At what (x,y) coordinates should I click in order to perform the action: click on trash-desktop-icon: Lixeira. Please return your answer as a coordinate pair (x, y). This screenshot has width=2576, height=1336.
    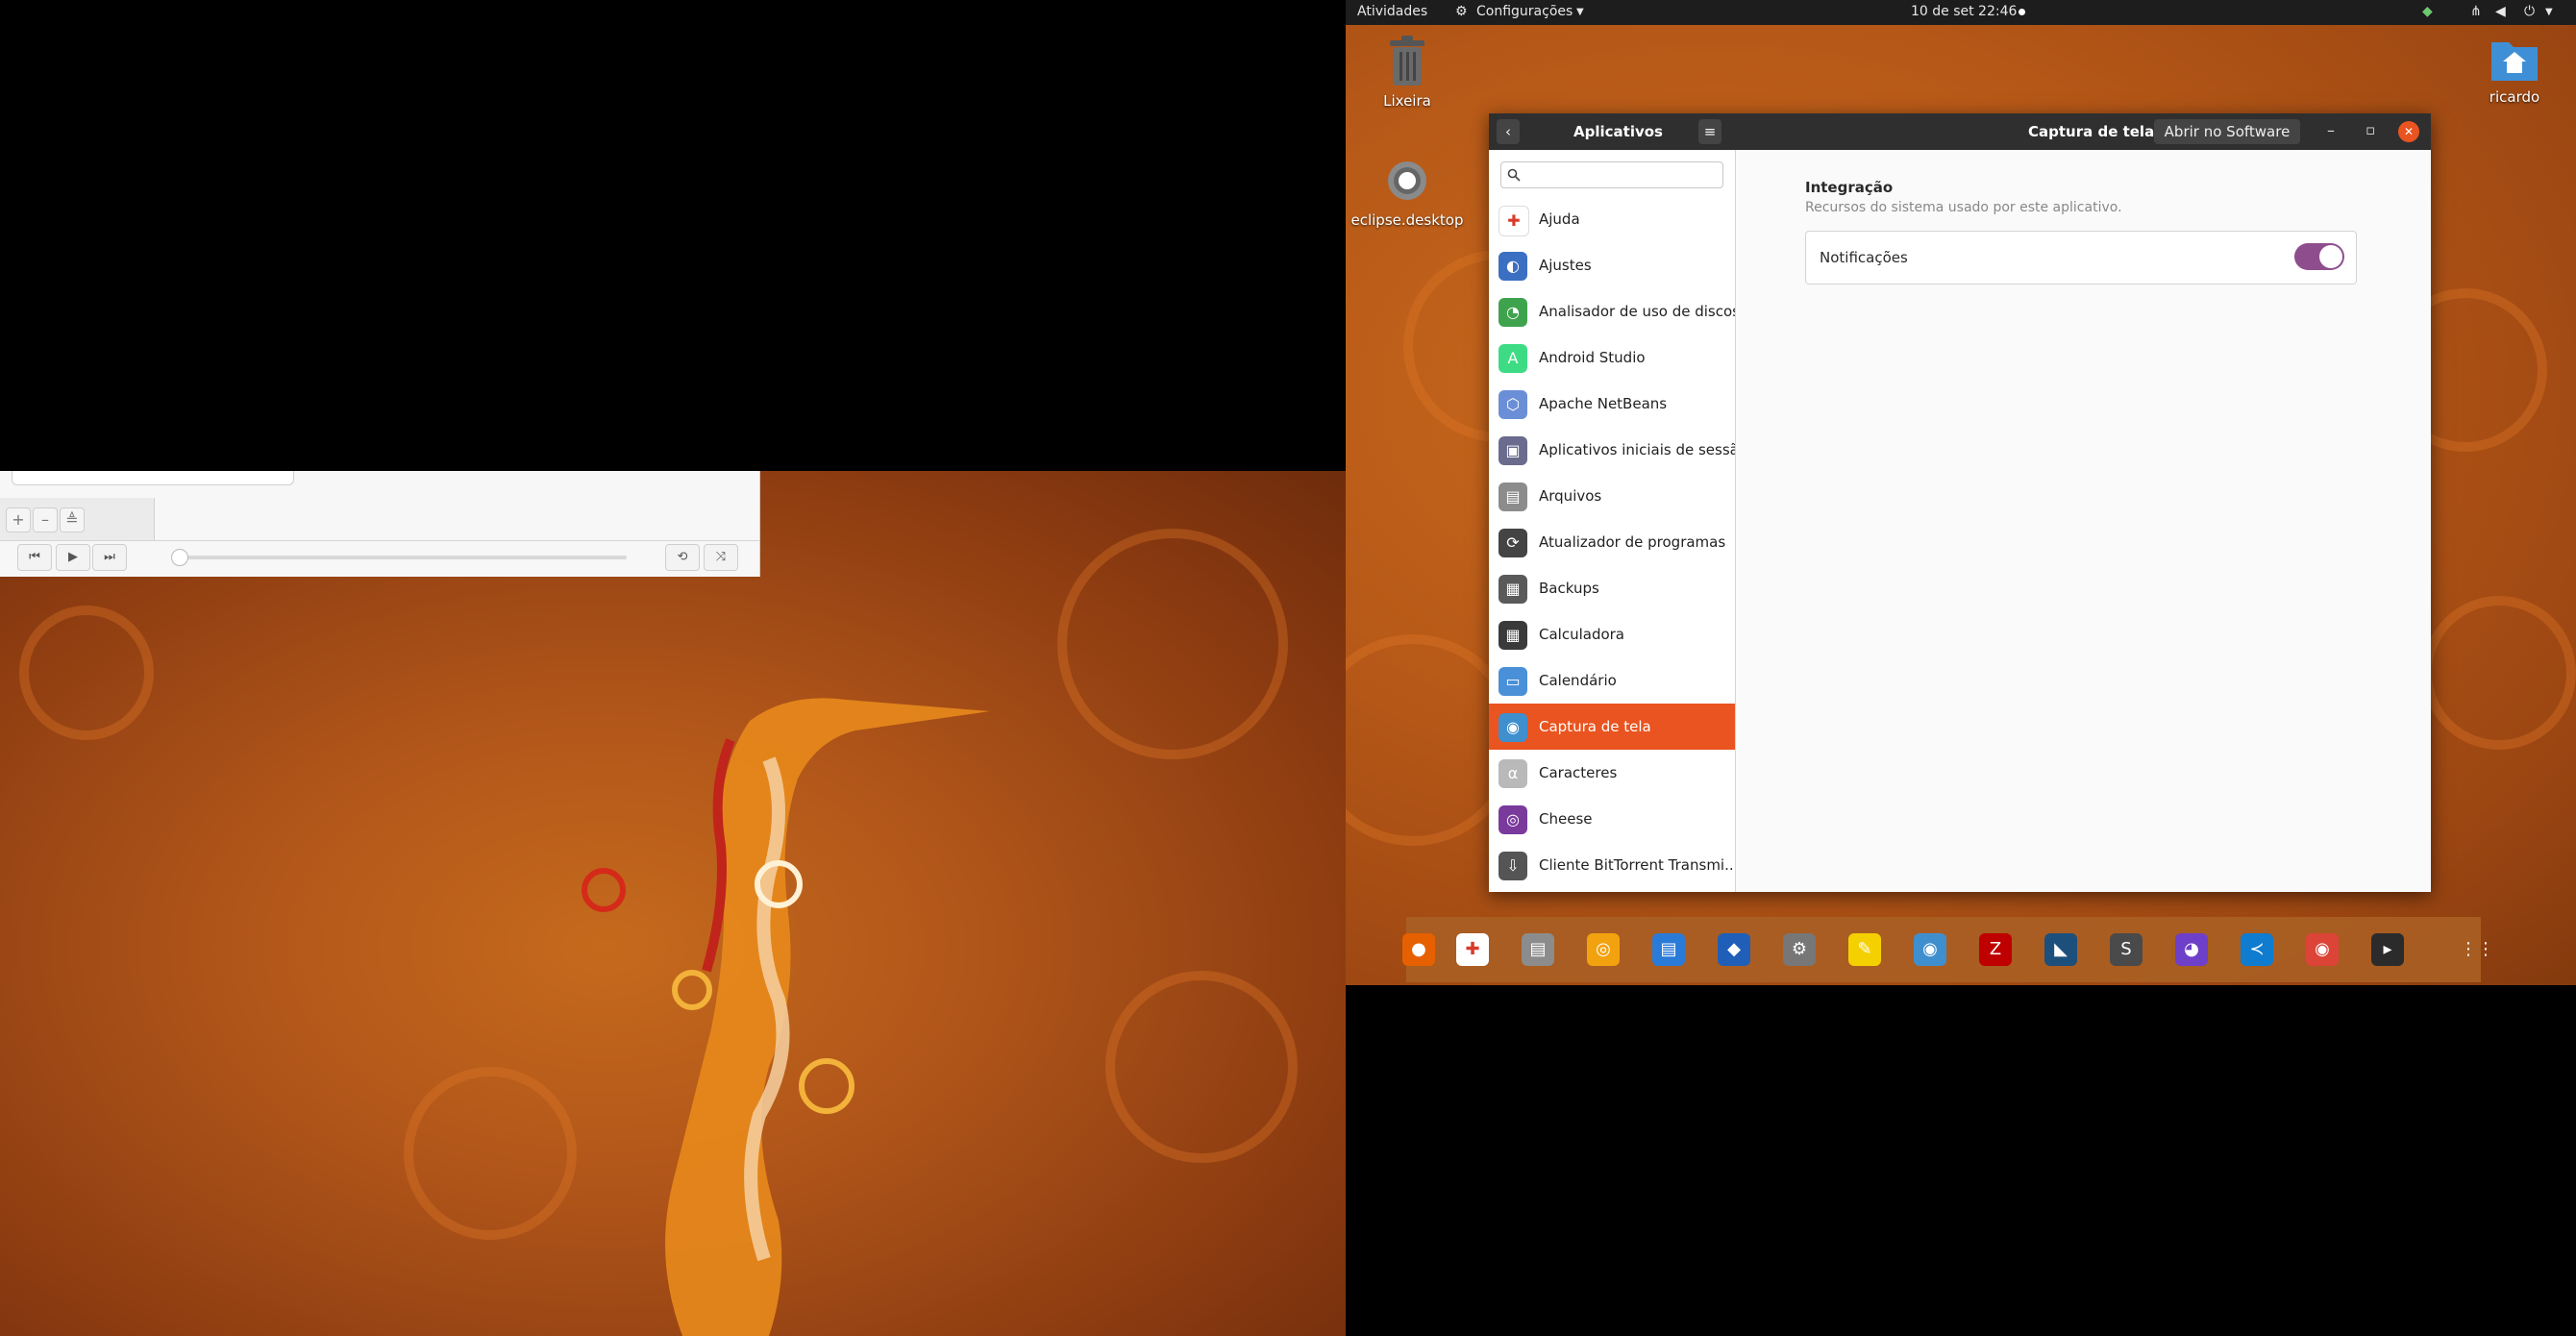
    Looking at the image, I should click on (1407, 72).